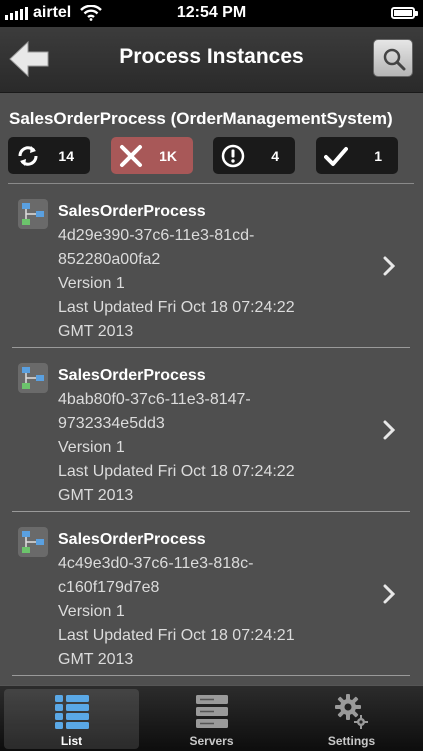 This screenshot has width=423, height=751. Describe the element at coordinates (168, 156) in the screenshot. I see `failed-count: 1K` at that location.